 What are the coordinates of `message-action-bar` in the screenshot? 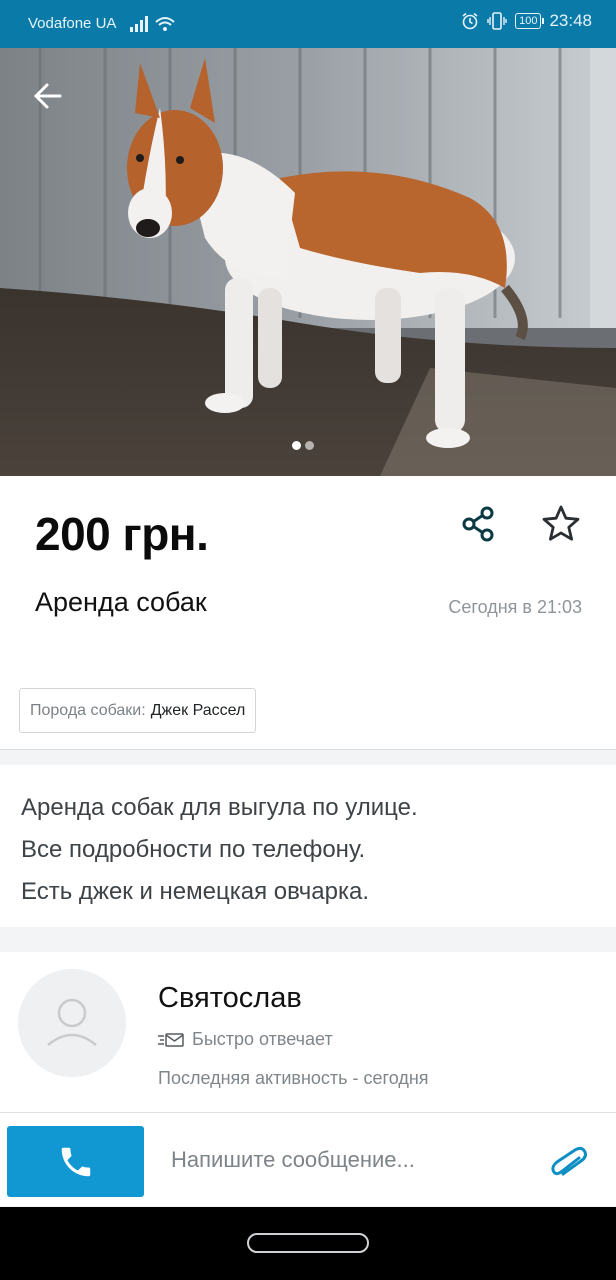 It's located at (308, 1159).